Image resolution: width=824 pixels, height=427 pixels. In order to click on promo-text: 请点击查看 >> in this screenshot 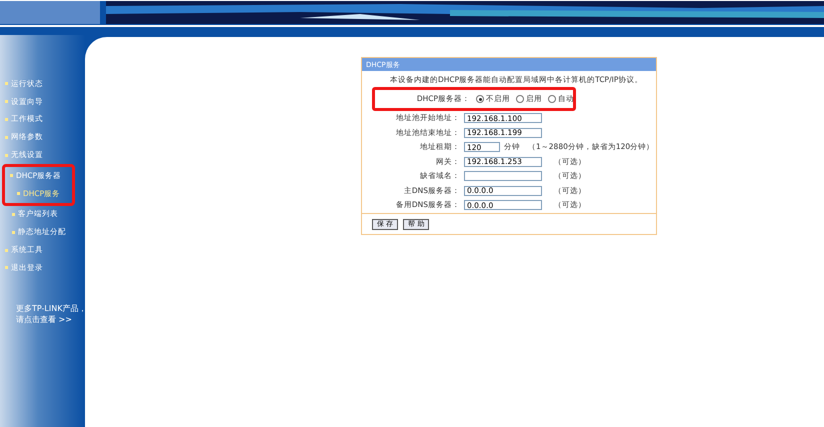, I will do `click(44, 319)`.